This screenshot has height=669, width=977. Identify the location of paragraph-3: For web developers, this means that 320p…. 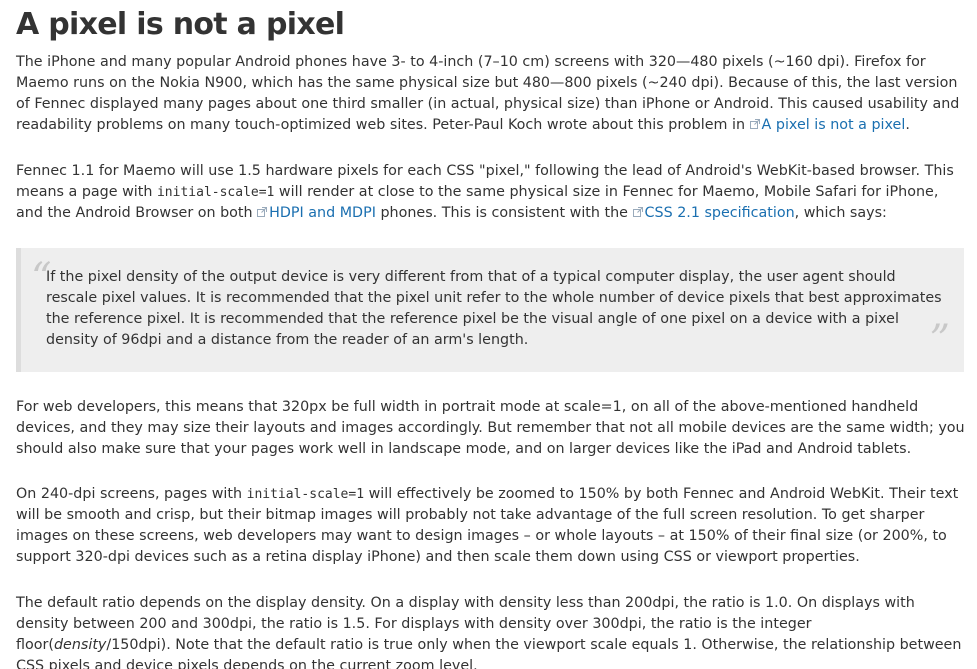
(492, 428).